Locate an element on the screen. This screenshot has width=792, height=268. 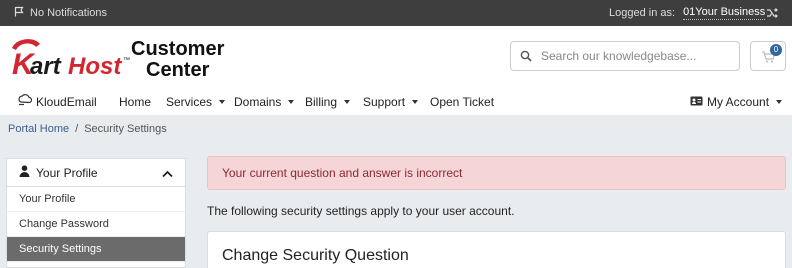
change-security-question-card: Change Security Question is located at coordinates (496, 249).